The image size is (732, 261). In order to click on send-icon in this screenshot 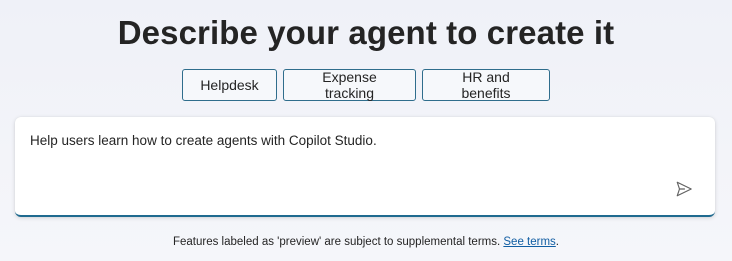, I will do `click(684, 189)`.